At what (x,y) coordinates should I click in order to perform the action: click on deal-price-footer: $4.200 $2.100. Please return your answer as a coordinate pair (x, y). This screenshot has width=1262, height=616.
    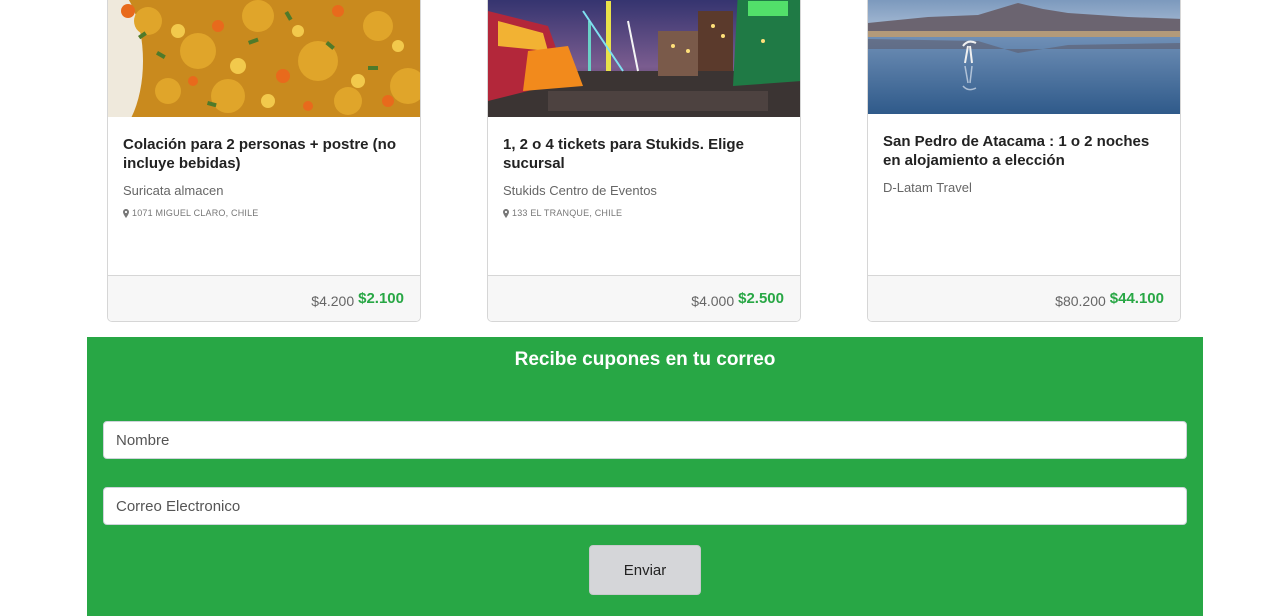
    Looking at the image, I should click on (264, 298).